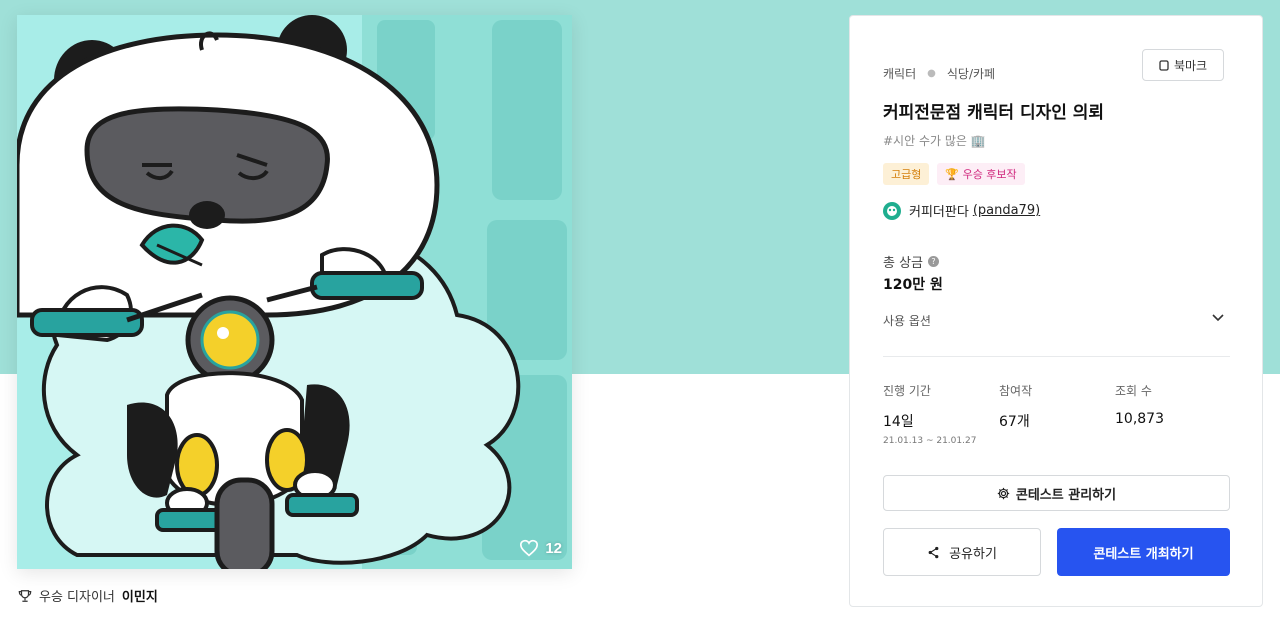  Describe the element at coordinates (139, 597) in the screenshot. I see `winner-name: 이민지` at that location.